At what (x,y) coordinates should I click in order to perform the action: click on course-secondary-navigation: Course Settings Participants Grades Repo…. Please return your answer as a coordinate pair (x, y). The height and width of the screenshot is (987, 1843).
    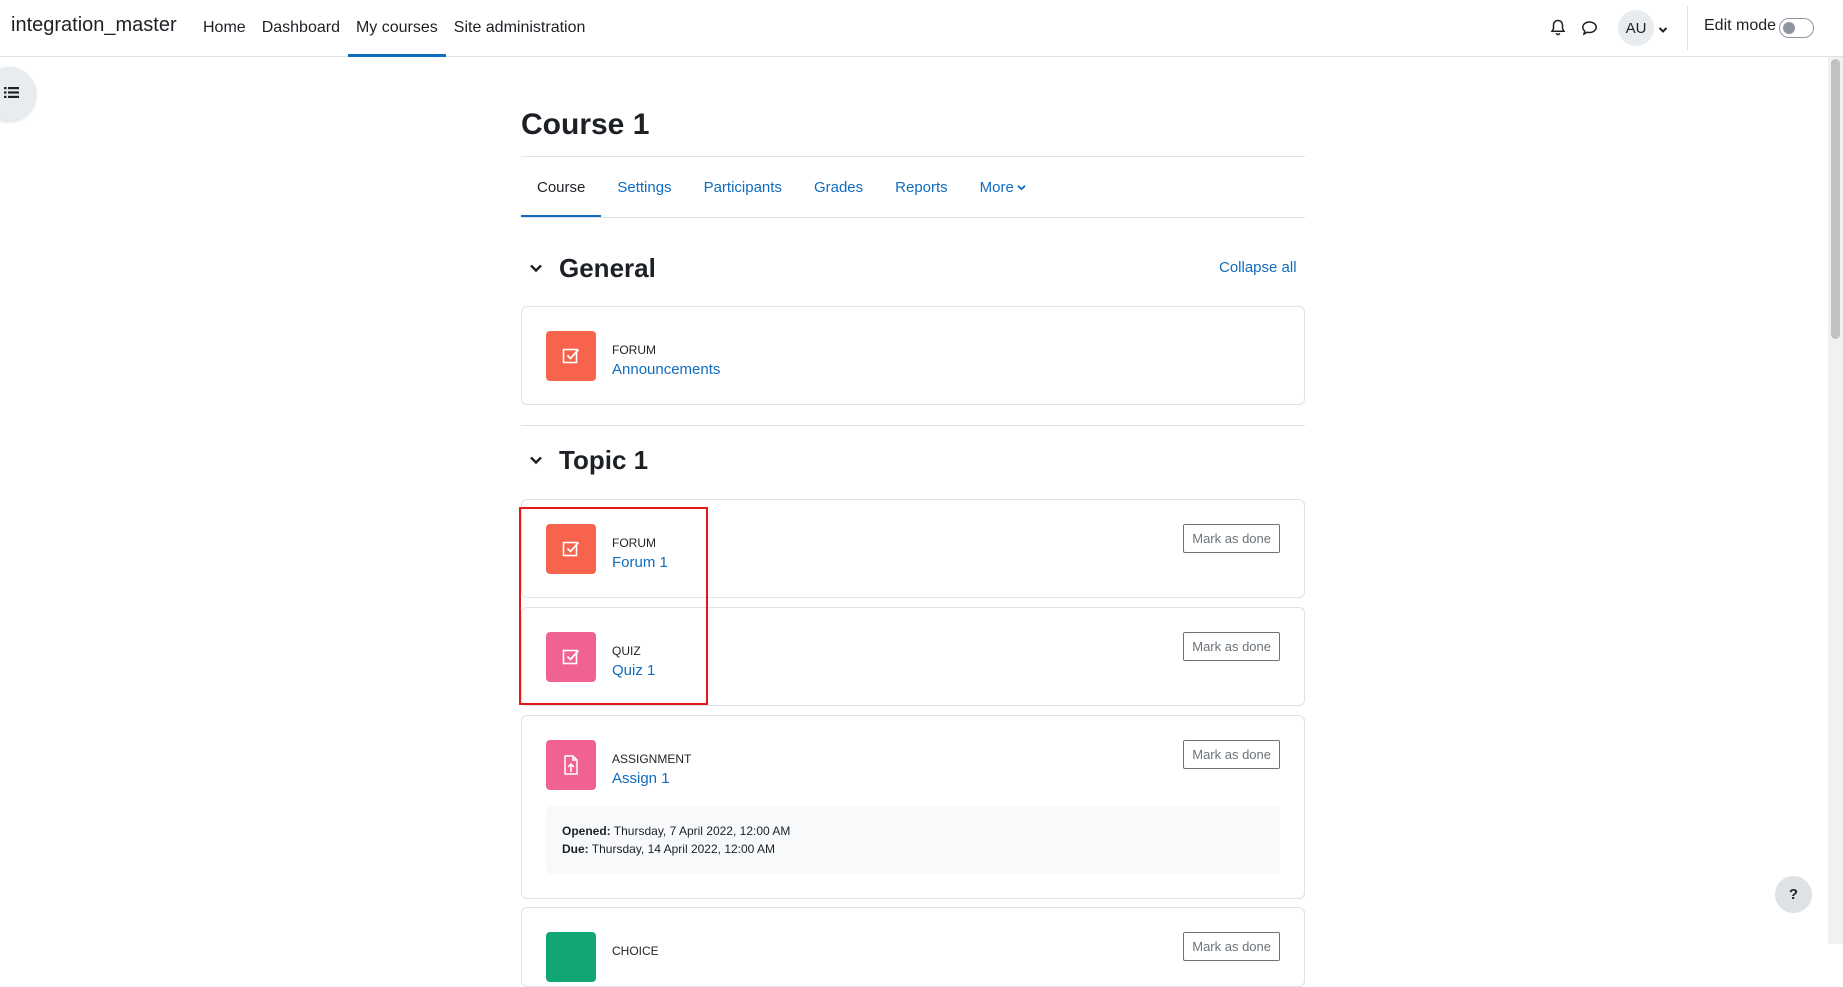
    Looking at the image, I should click on (781, 187).